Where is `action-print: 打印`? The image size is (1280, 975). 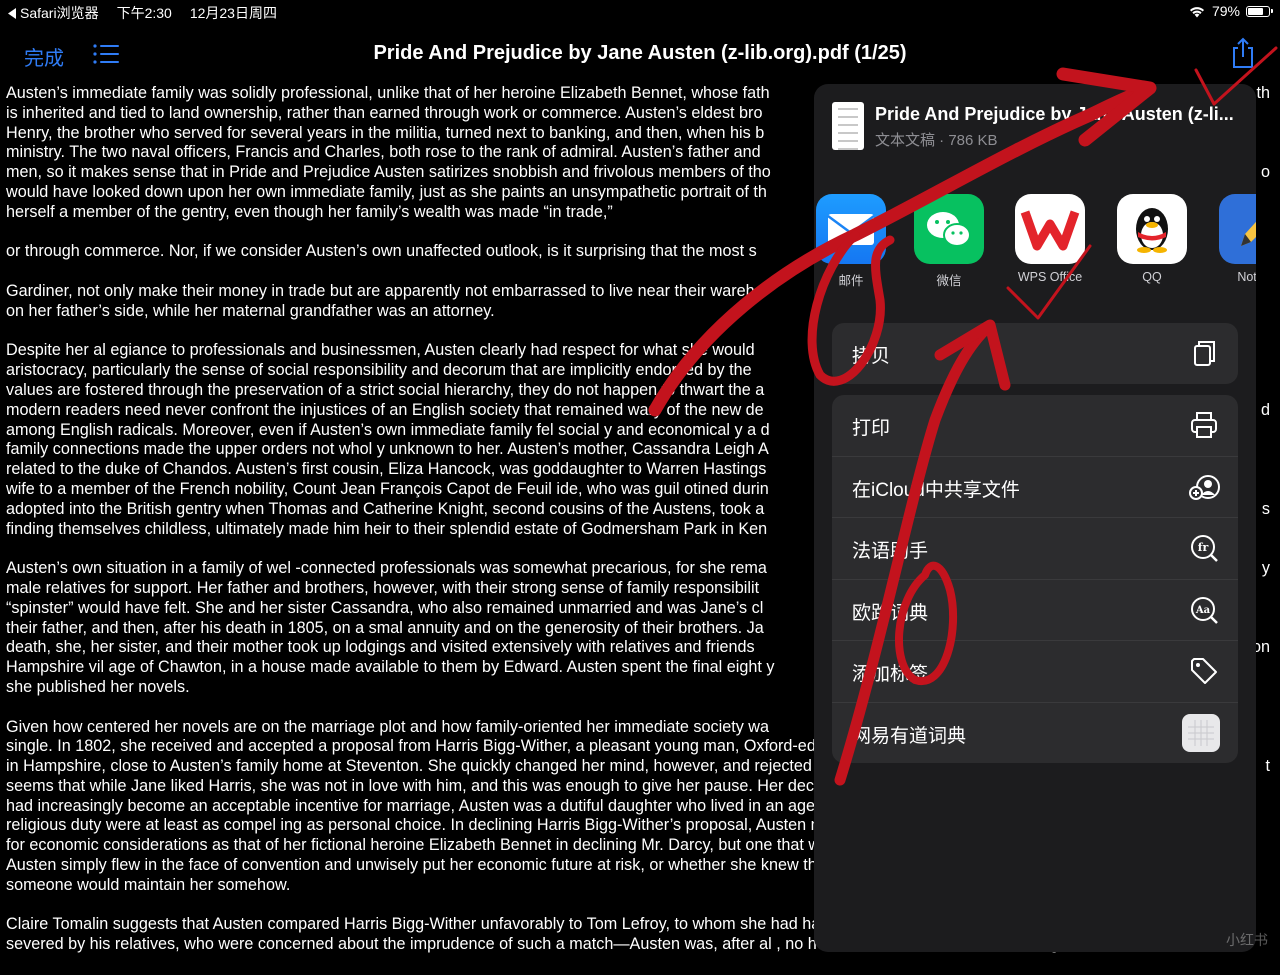
action-print: 打印 is located at coordinates (1035, 426).